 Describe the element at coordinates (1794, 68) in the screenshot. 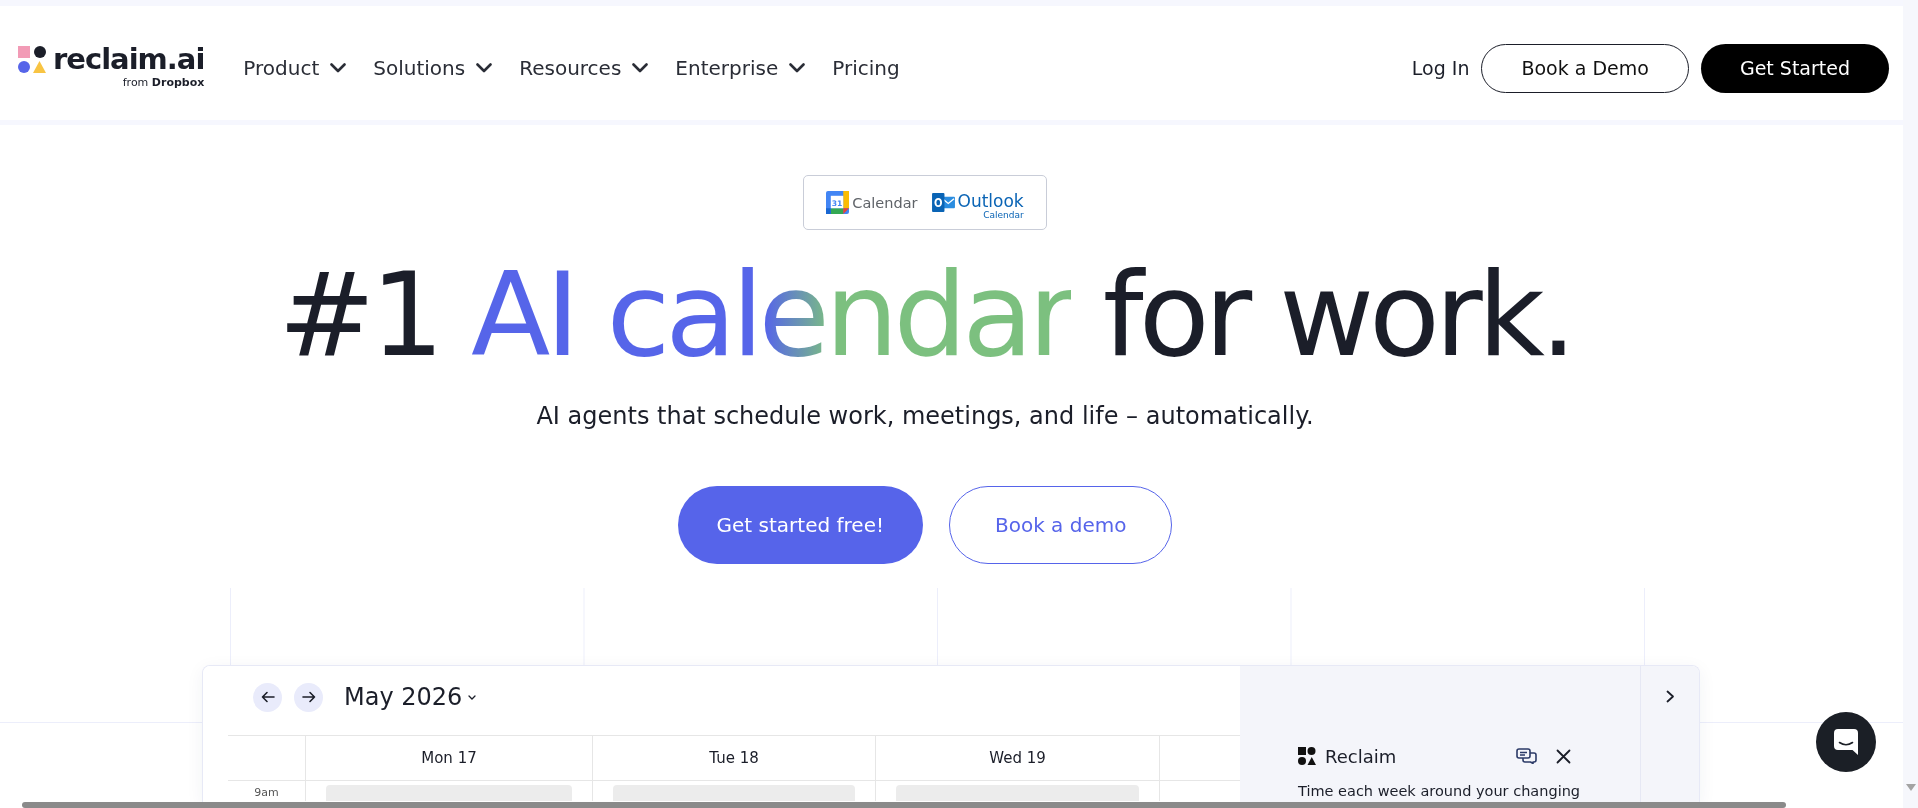

I see `get-started-button: Get Started` at that location.